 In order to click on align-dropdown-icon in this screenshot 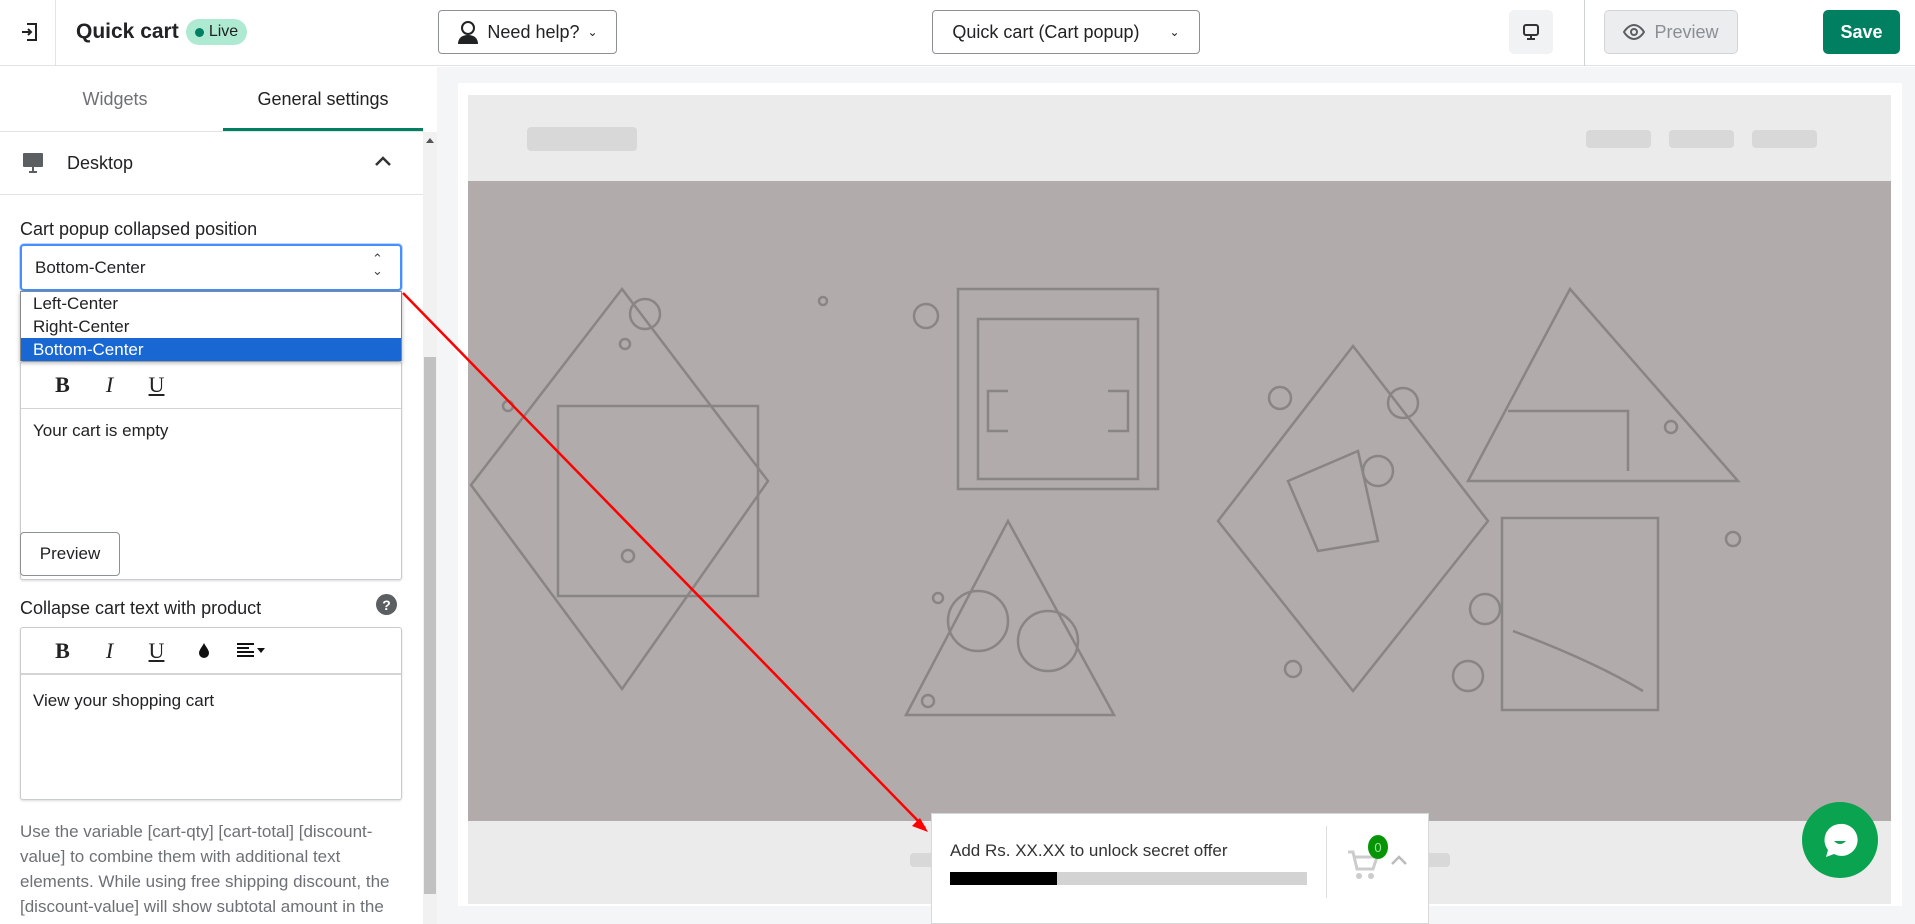, I will do `click(250, 651)`.